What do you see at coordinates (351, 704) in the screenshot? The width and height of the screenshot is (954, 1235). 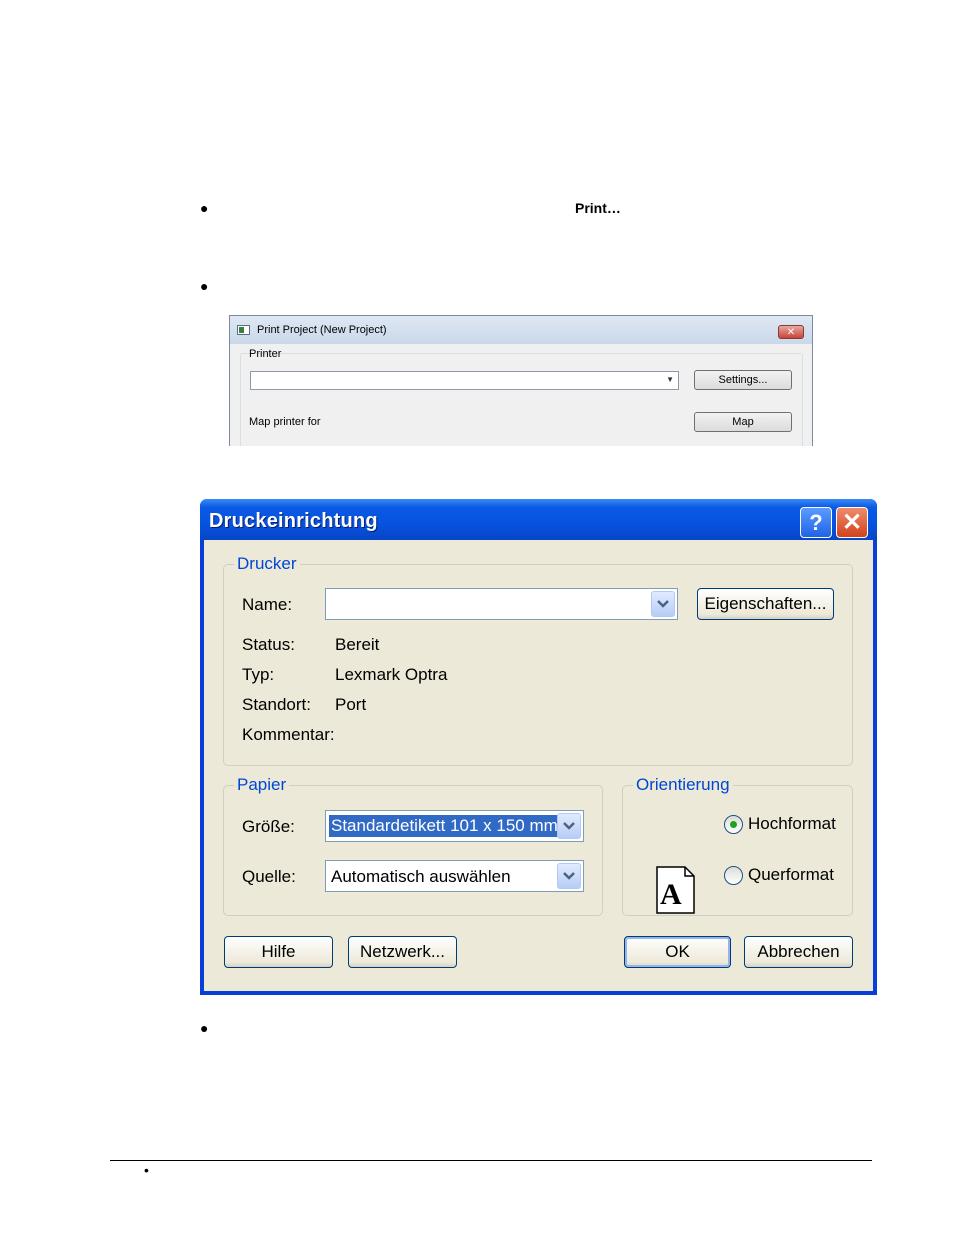 I see `standort-value: Port` at bounding box center [351, 704].